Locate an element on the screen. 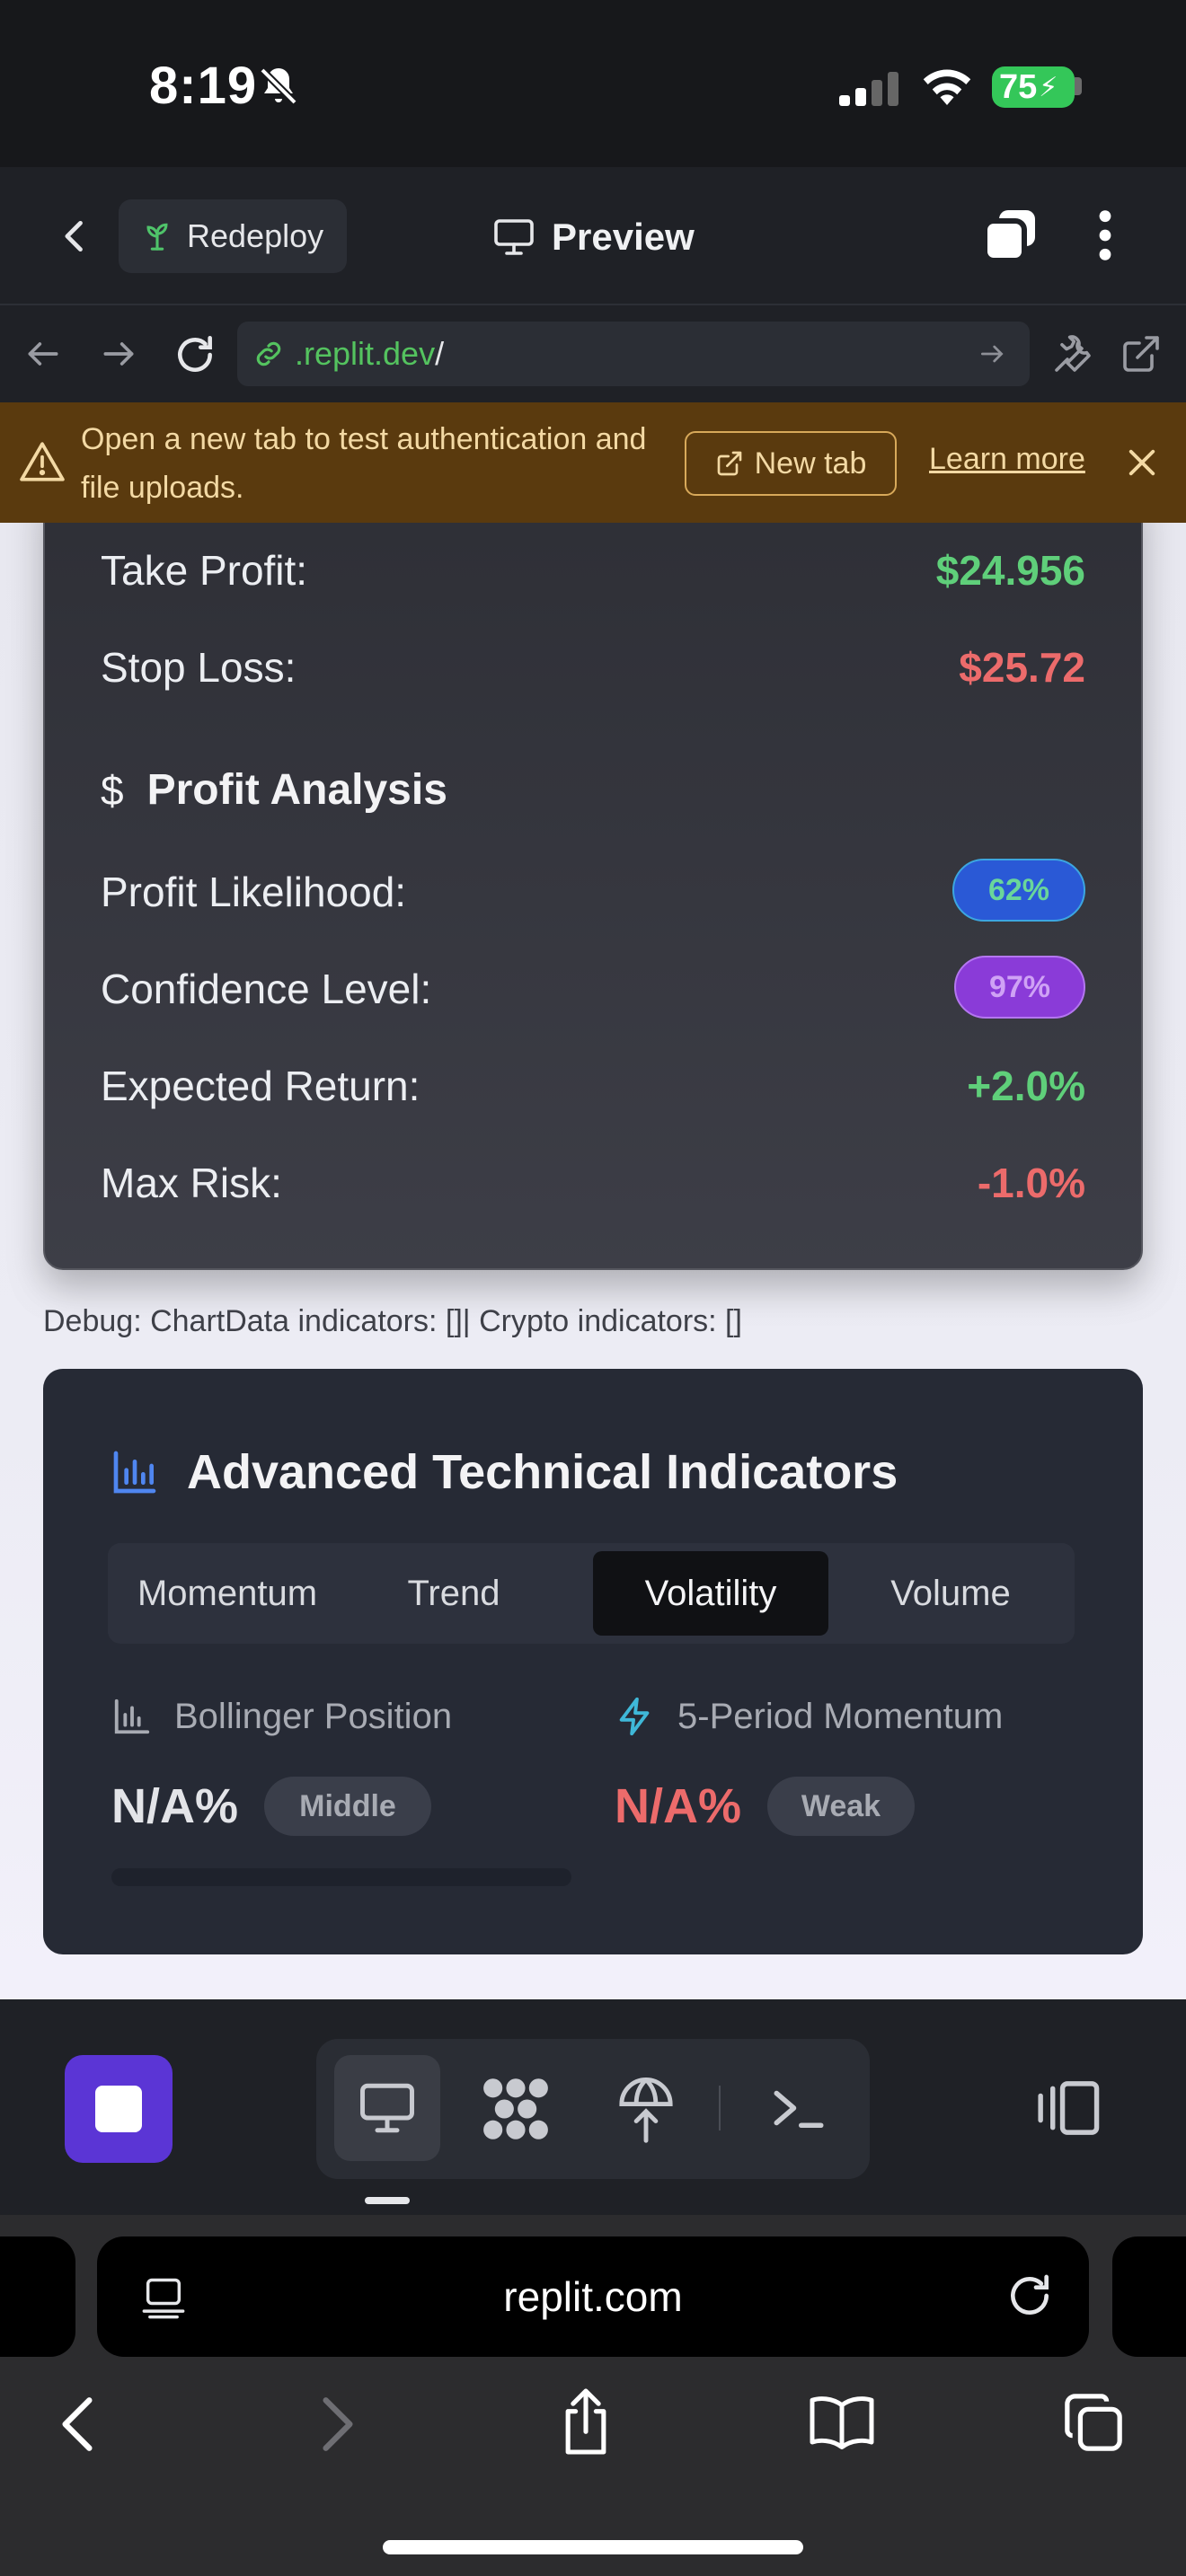  stop-loss-value: $25.72 is located at coordinates (1022, 667).